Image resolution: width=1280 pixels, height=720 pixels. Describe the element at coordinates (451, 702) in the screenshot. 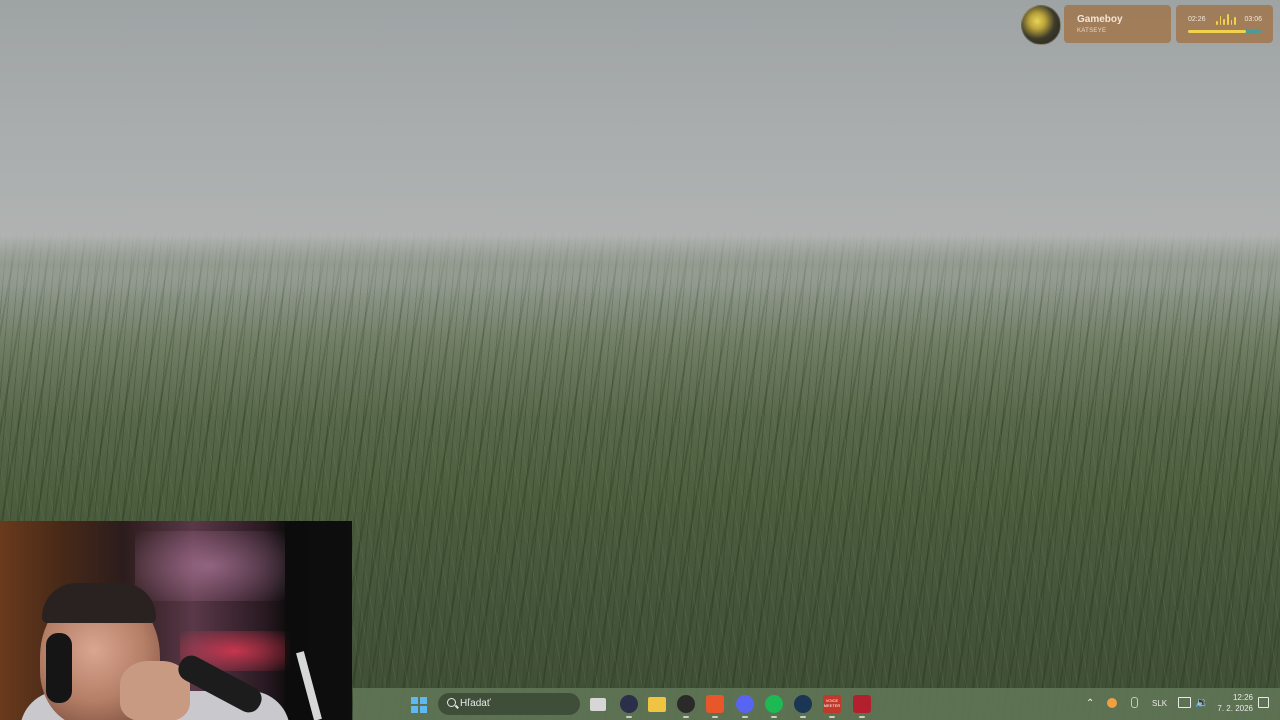

I see `search-icon` at that location.